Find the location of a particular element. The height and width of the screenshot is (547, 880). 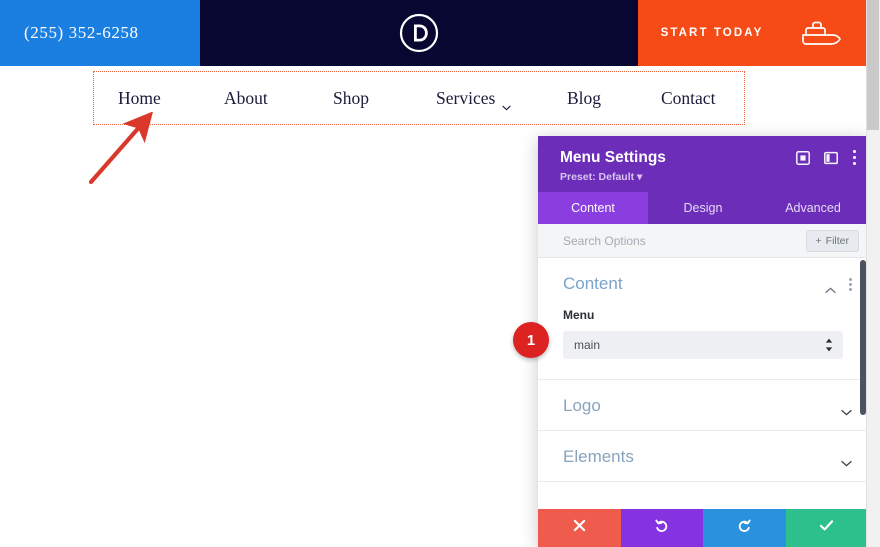

nav-item-home: Home is located at coordinates (139, 98).